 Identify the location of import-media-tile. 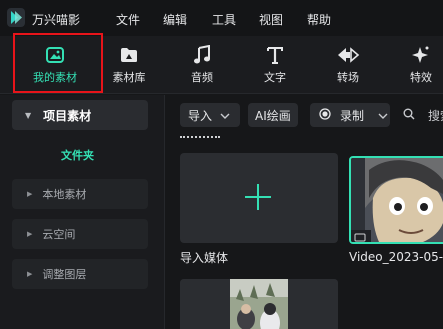
(259, 198).